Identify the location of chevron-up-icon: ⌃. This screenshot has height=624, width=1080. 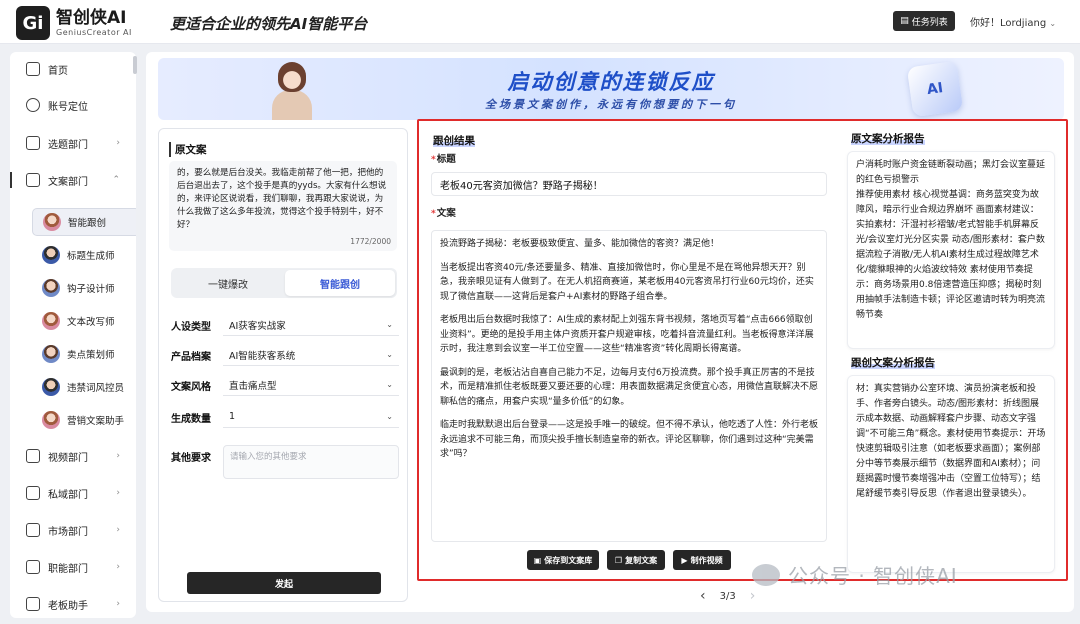
(116, 180).